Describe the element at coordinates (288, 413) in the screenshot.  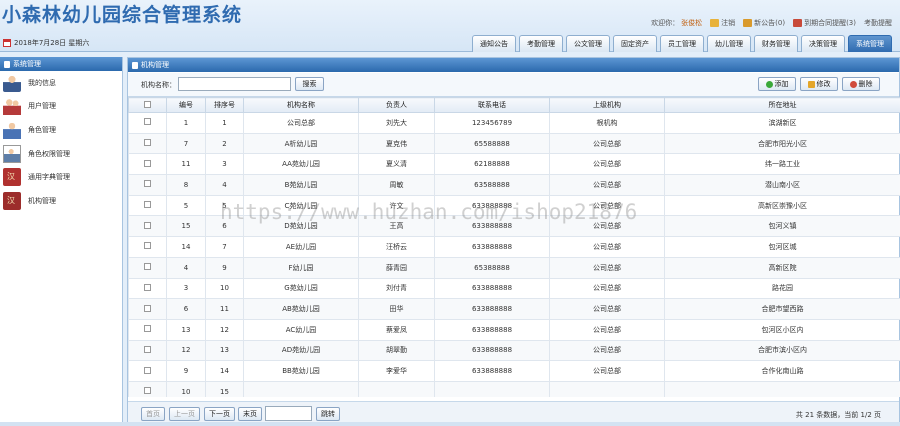
I see `page-number-input` at that location.